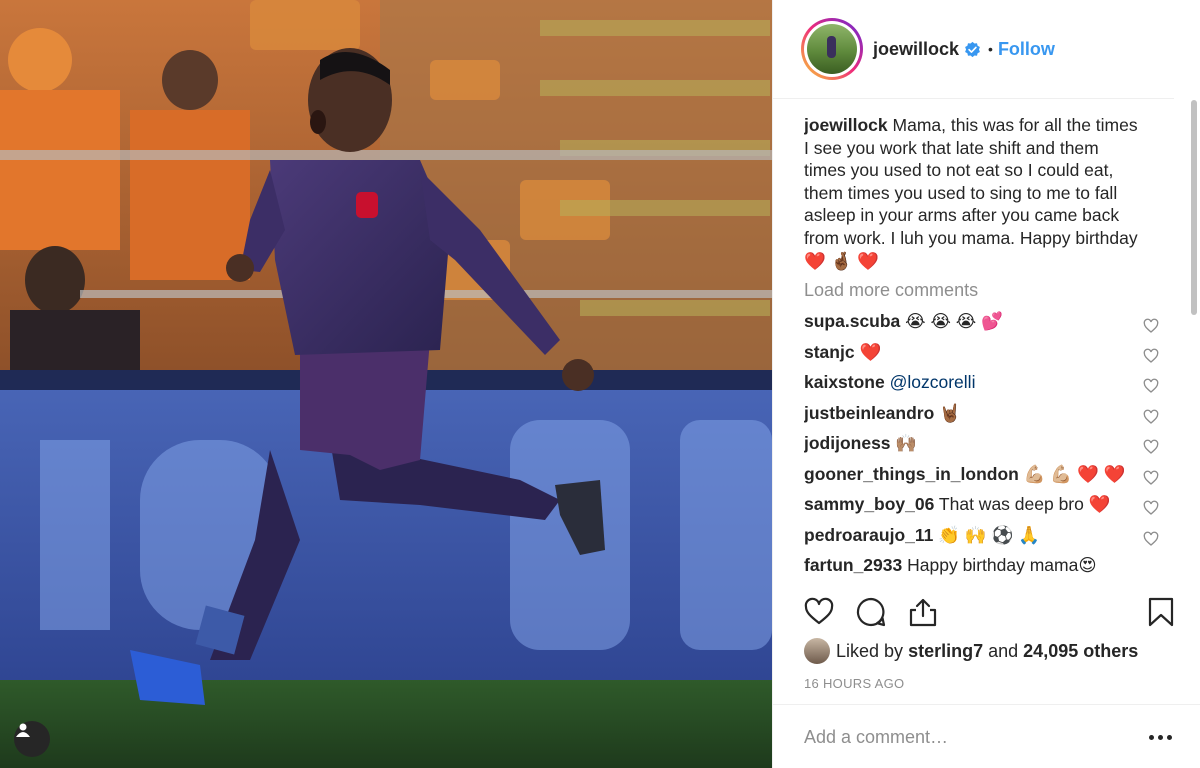 This screenshot has height=768, width=1200. Describe the element at coordinates (852, 321) in the screenshot. I see `comment-username: supa.scuba` at that location.